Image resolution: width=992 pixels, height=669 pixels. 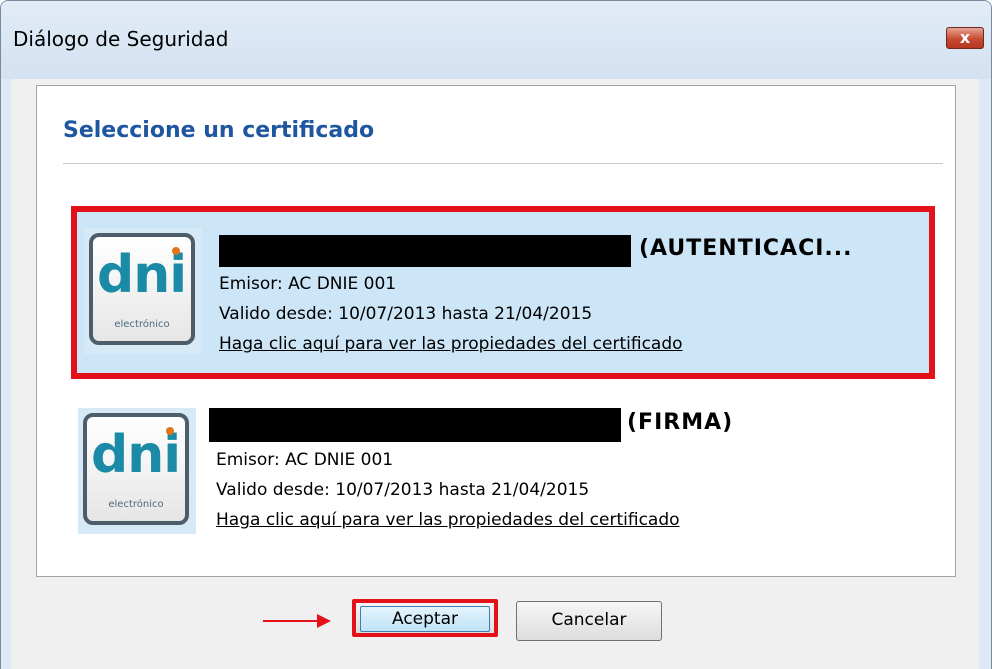 What do you see at coordinates (496, 40) in the screenshot?
I see `title-bar: Diálogo de Seguridad x` at bounding box center [496, 40].